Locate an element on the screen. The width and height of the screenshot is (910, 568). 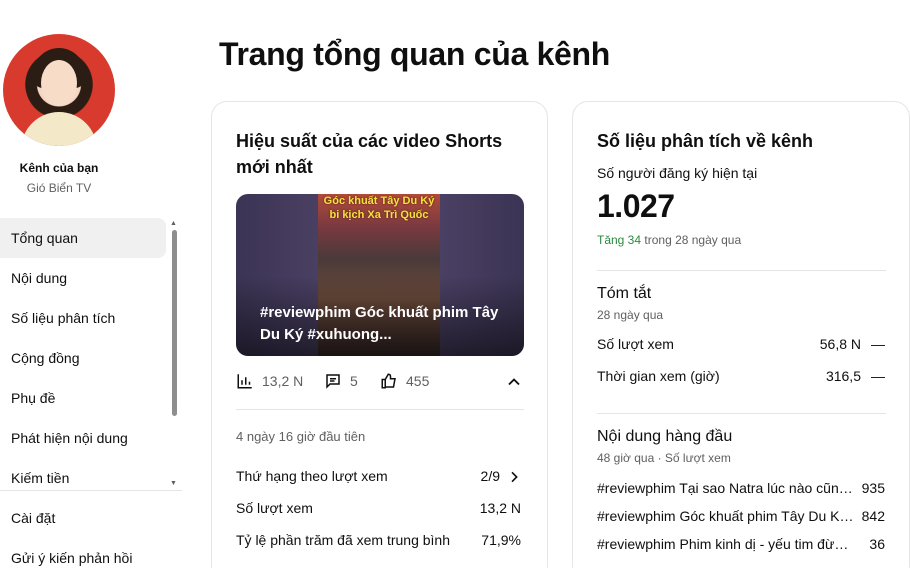
top-content-meta: 48 giờ qua · Số lượt xem is located at coordinates (664, 458).